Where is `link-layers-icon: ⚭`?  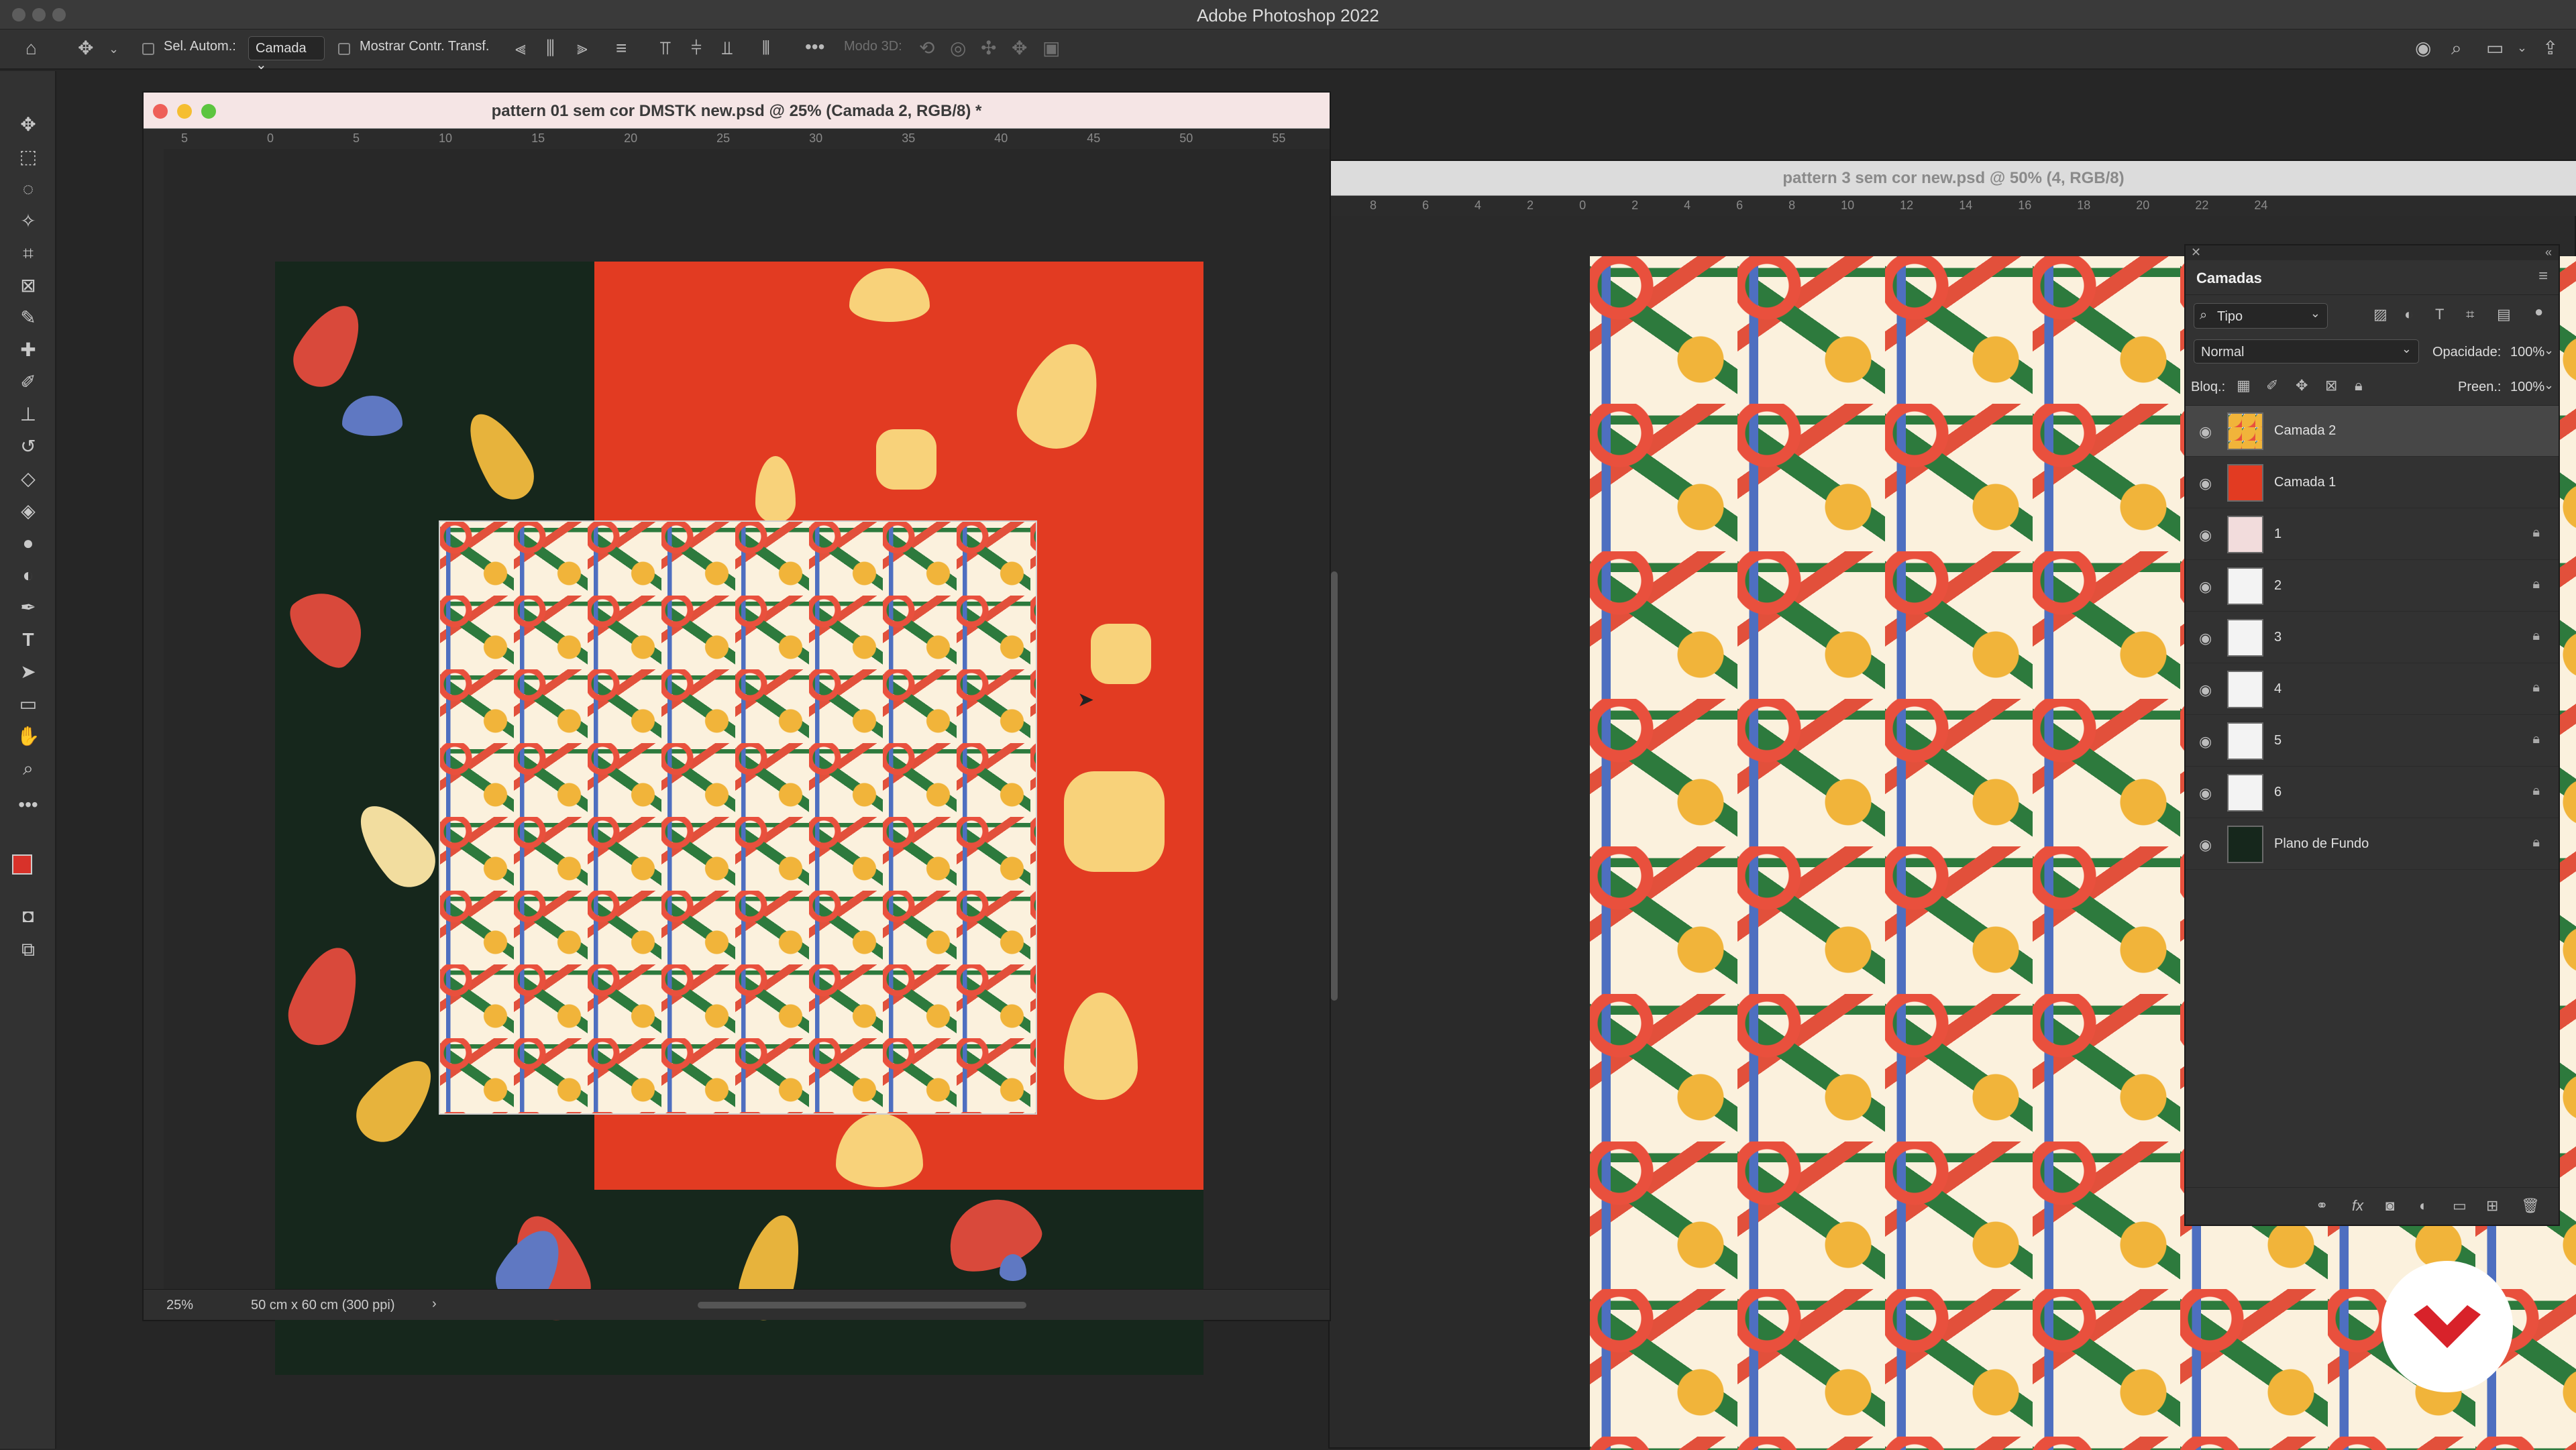
link-layers-icon: ⚭ is located at coordinates (2322, 1206).